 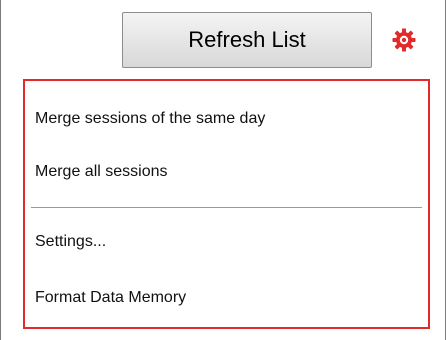 What do you see at coordinates (226, 298) in the screenshot?
I see `menu-item-format-data-memory: Format Data Memory` at bounding box center [226, 298].